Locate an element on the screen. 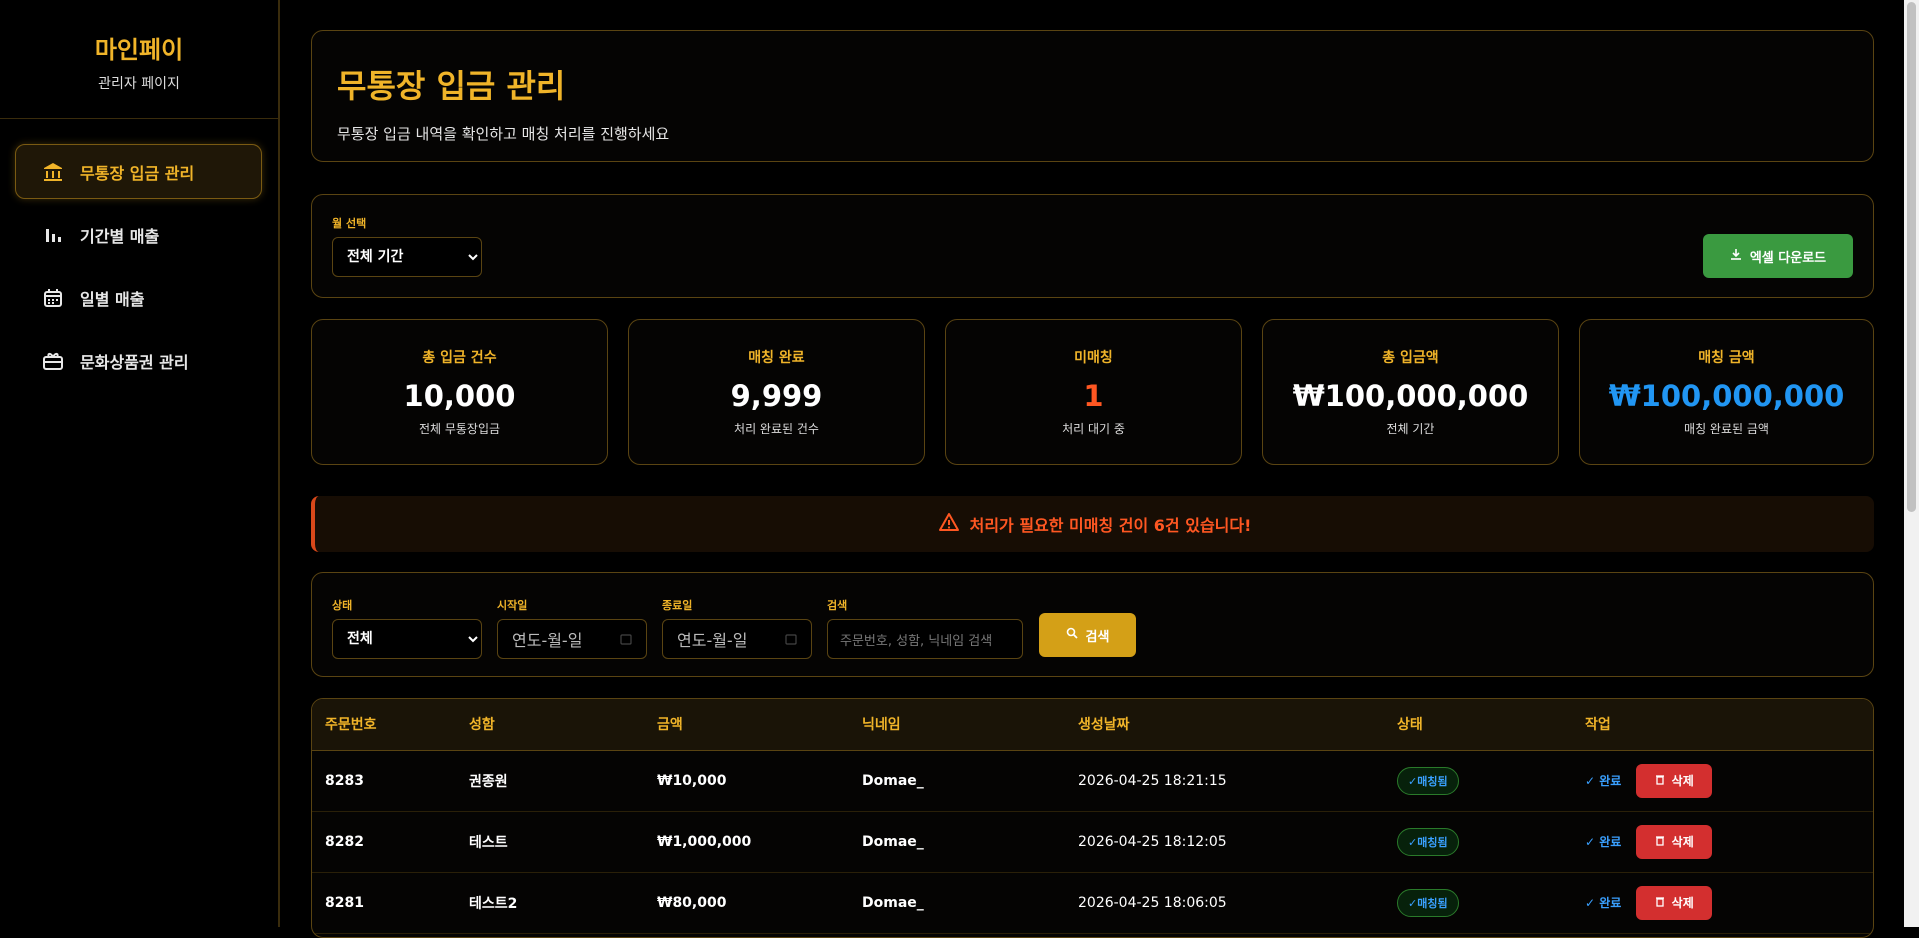  sidebar-item-daily-sales: 일별 매출 is located at coordinates (138, 297).